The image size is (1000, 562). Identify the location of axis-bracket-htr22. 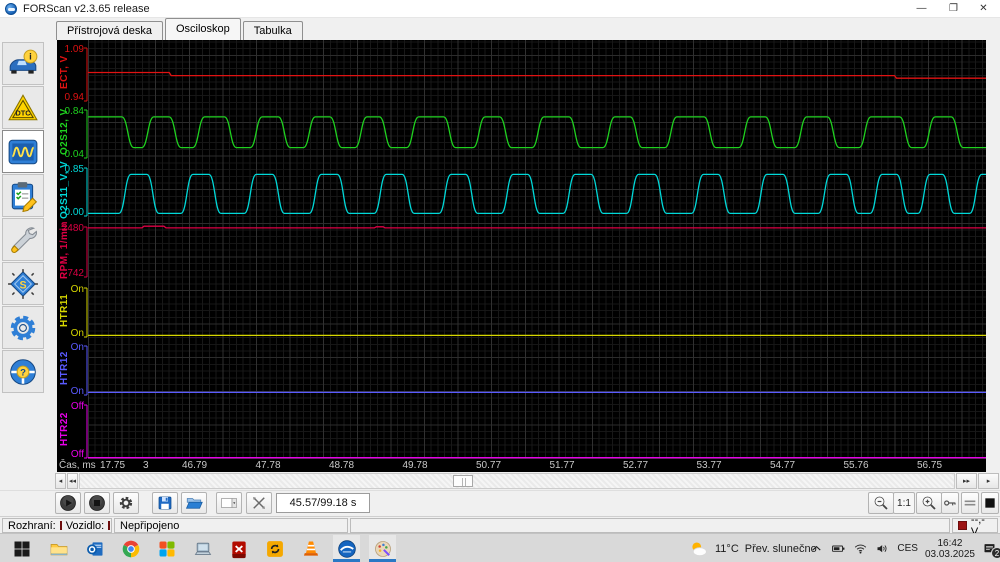
(86, 431).